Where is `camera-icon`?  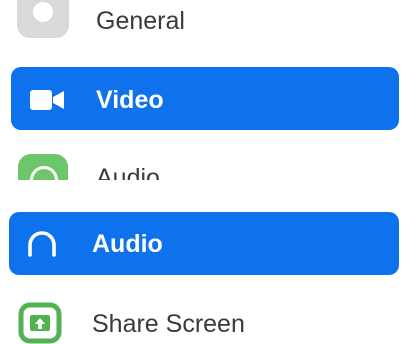 camera-icon is located at coordinates (47, 100).